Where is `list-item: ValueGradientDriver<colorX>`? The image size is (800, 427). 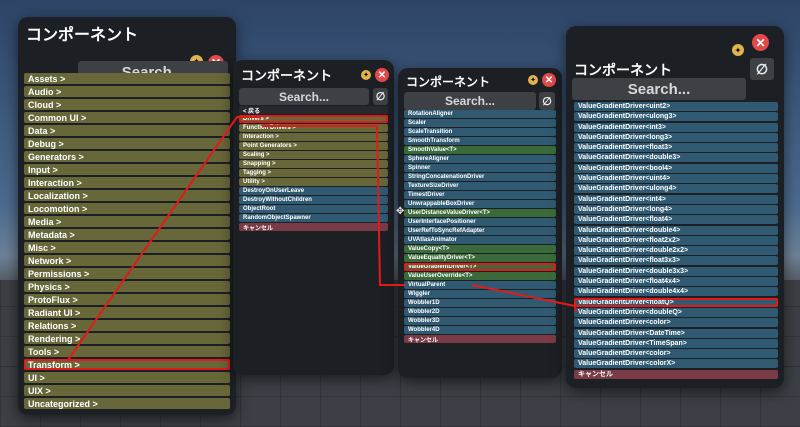 list-item: ValueGradientDriver<colorX> is located at coordinates (676, 364).